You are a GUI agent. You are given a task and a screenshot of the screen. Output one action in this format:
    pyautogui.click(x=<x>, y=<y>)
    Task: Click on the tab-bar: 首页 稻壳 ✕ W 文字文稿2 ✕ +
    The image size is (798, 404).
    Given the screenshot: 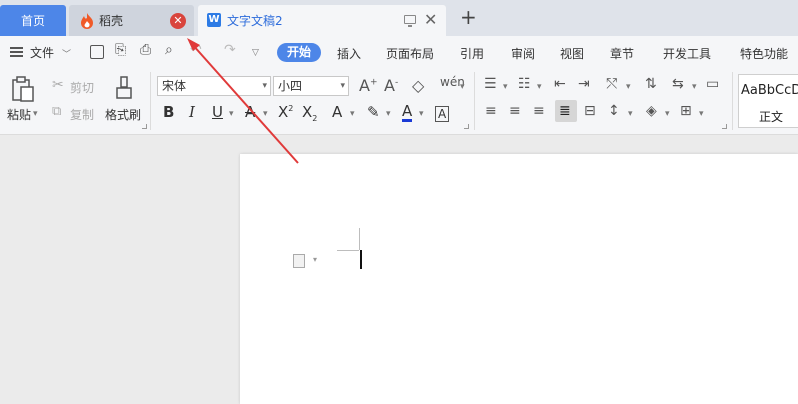 What is the action you would take?
    pyautogui.click(x=399, y=18)
    